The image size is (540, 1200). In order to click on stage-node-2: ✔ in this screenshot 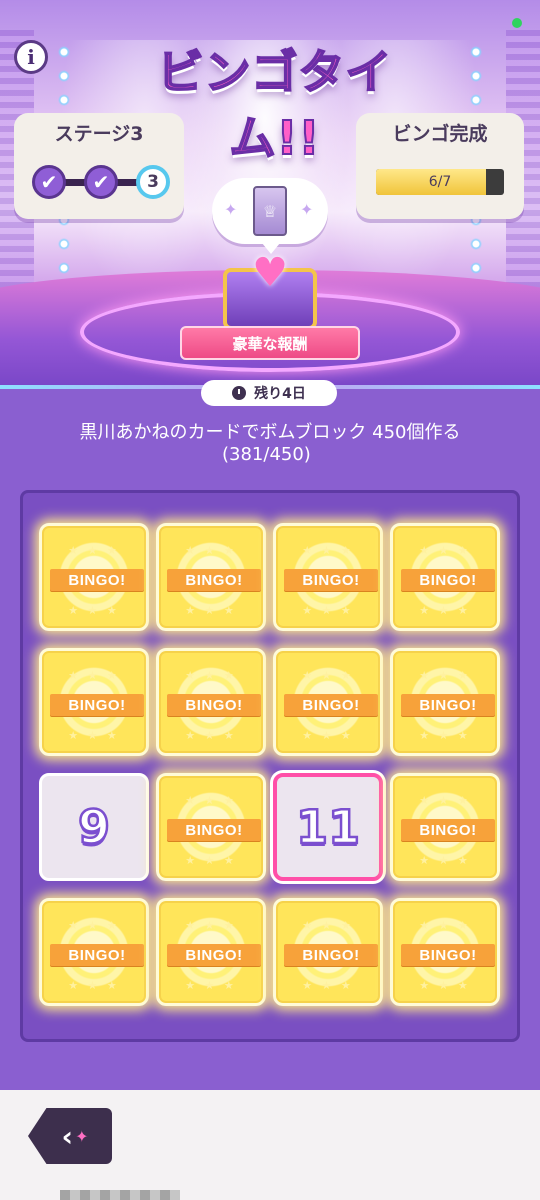, I will do `click(101, 182)`.